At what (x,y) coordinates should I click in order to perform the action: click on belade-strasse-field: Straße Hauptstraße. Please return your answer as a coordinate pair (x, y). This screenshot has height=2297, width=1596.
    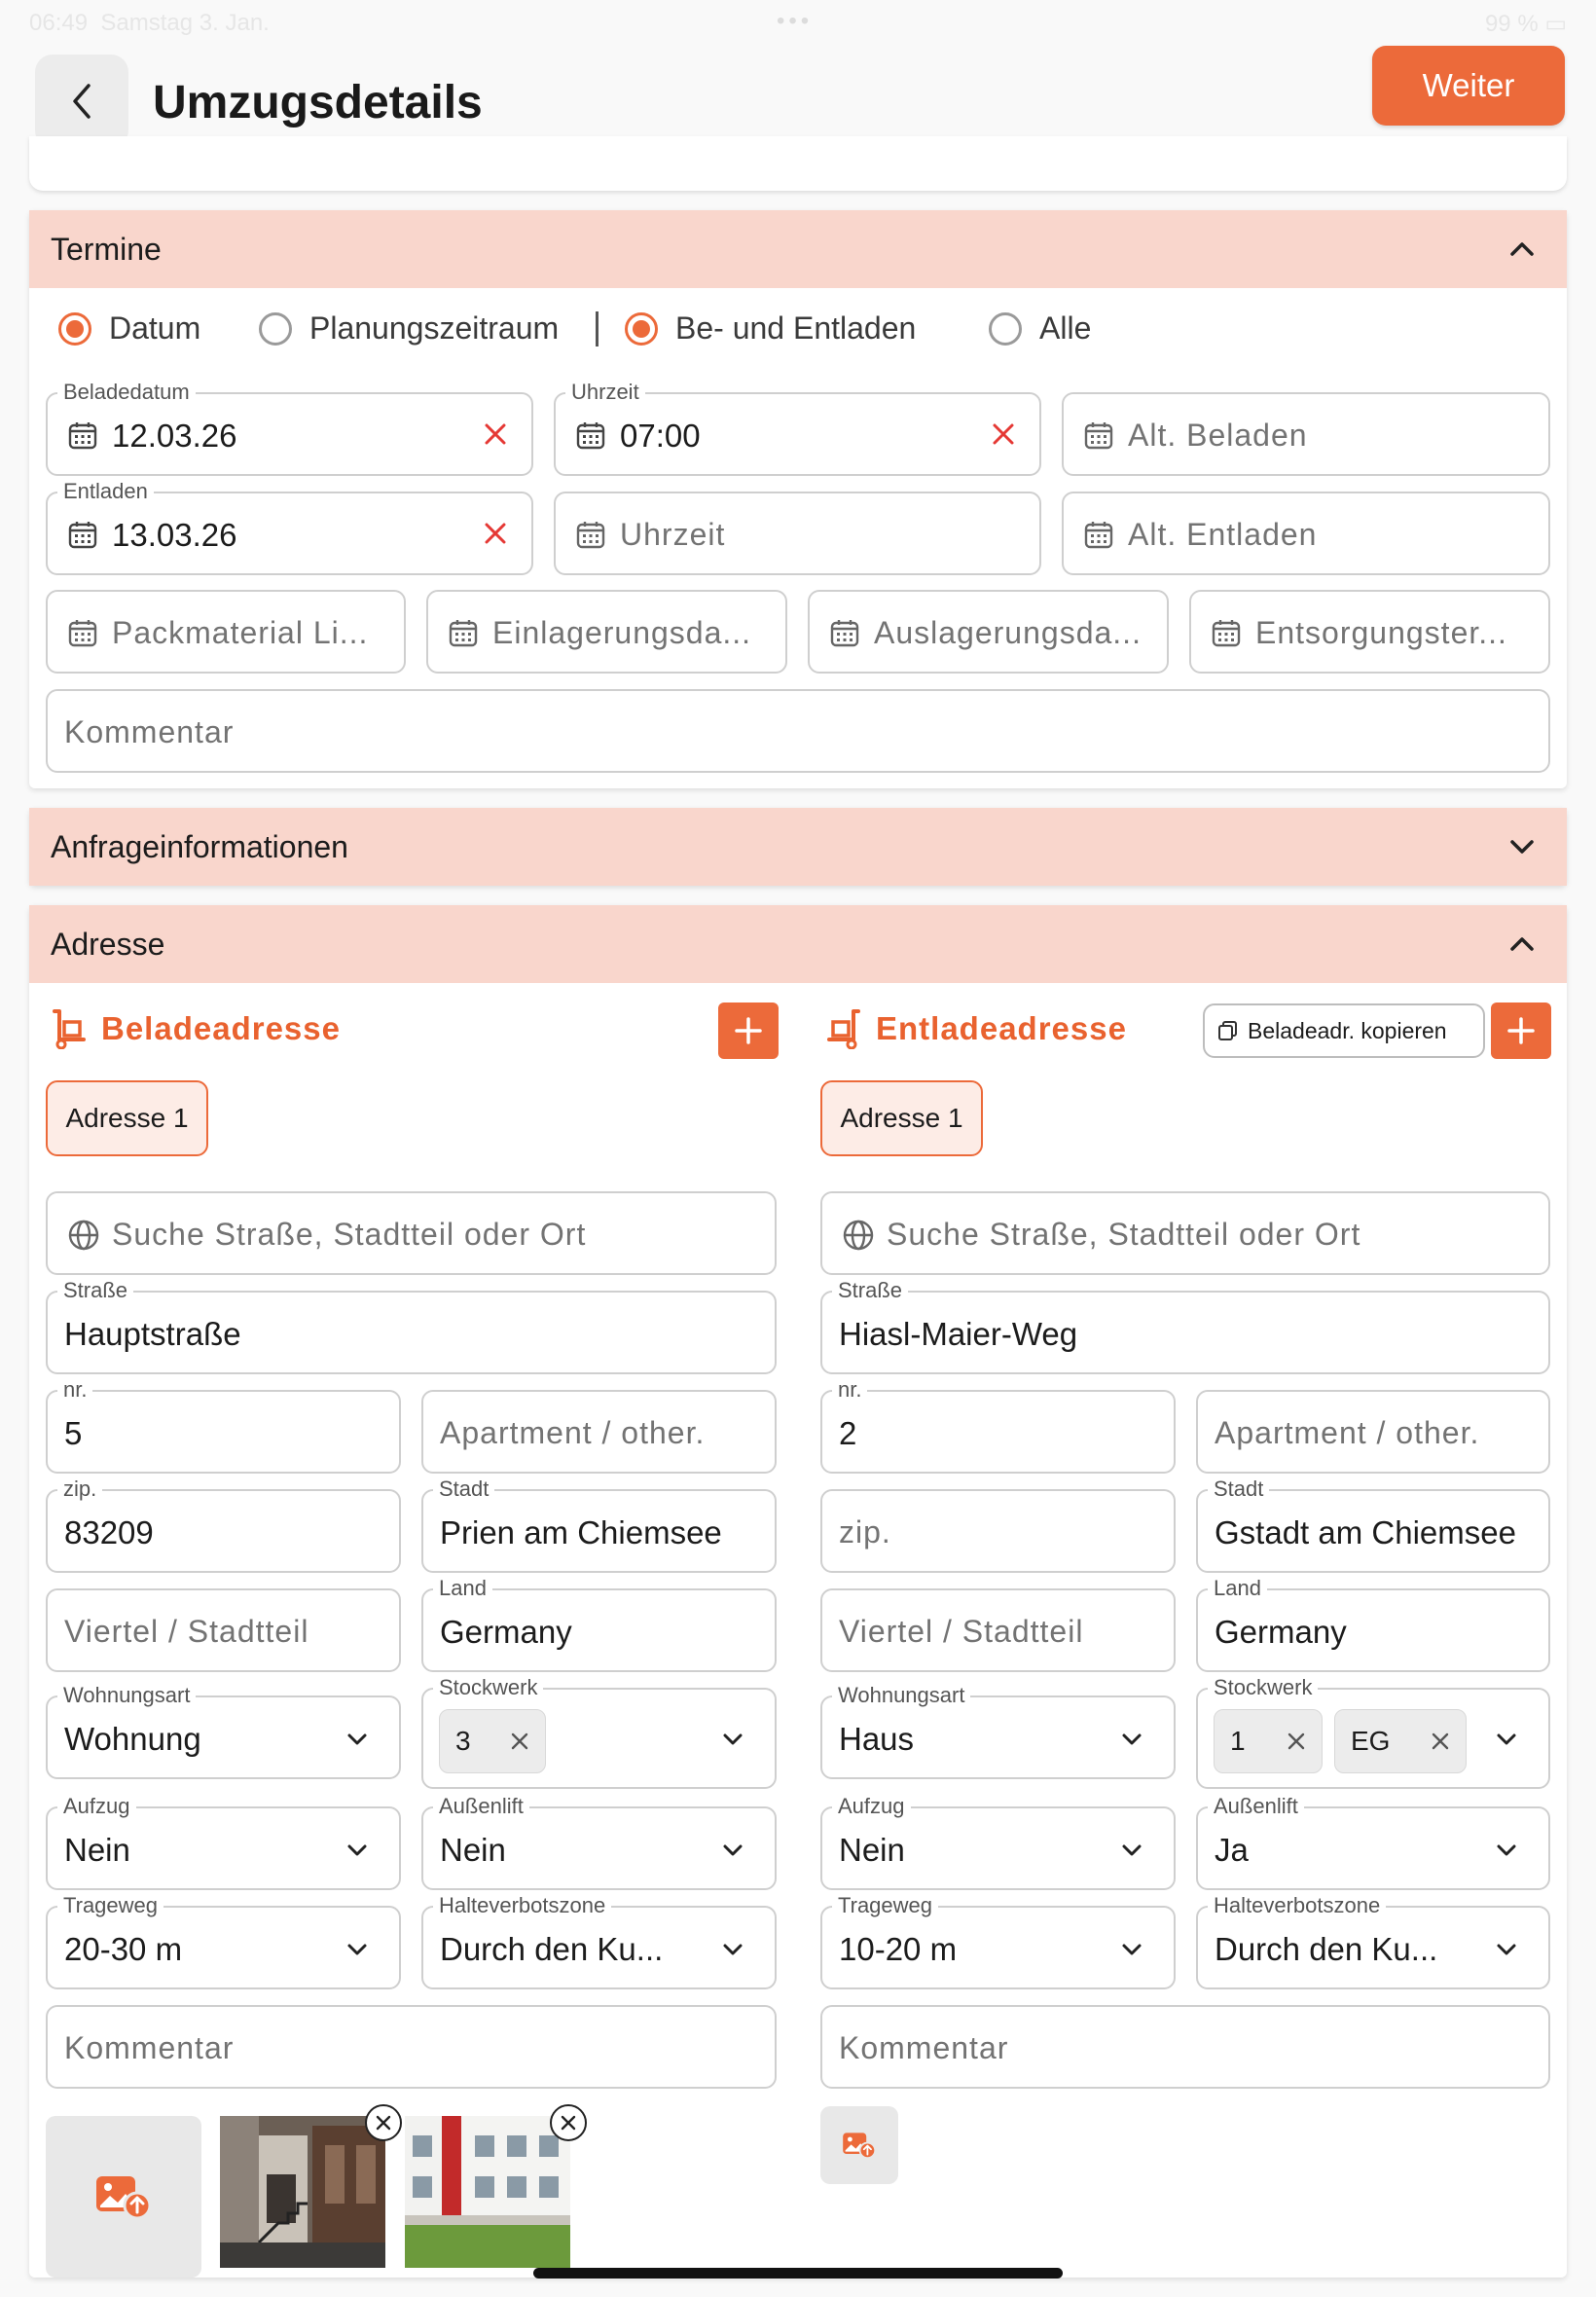
    Looking at the image, I should click on (412, 1327).